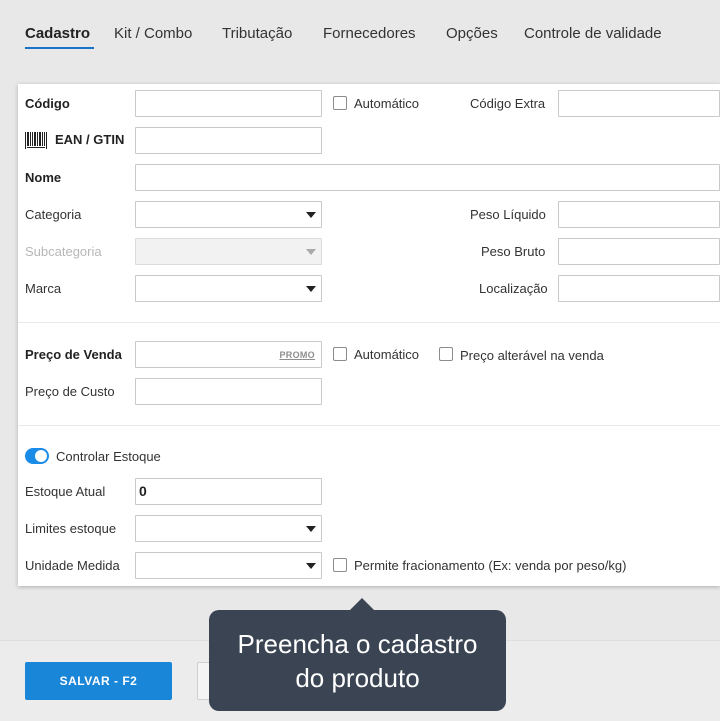  What do you see at coordinates (228, 528) in the screenshot?
I see `limites-estoque-select` at bounding box center [228, 528].